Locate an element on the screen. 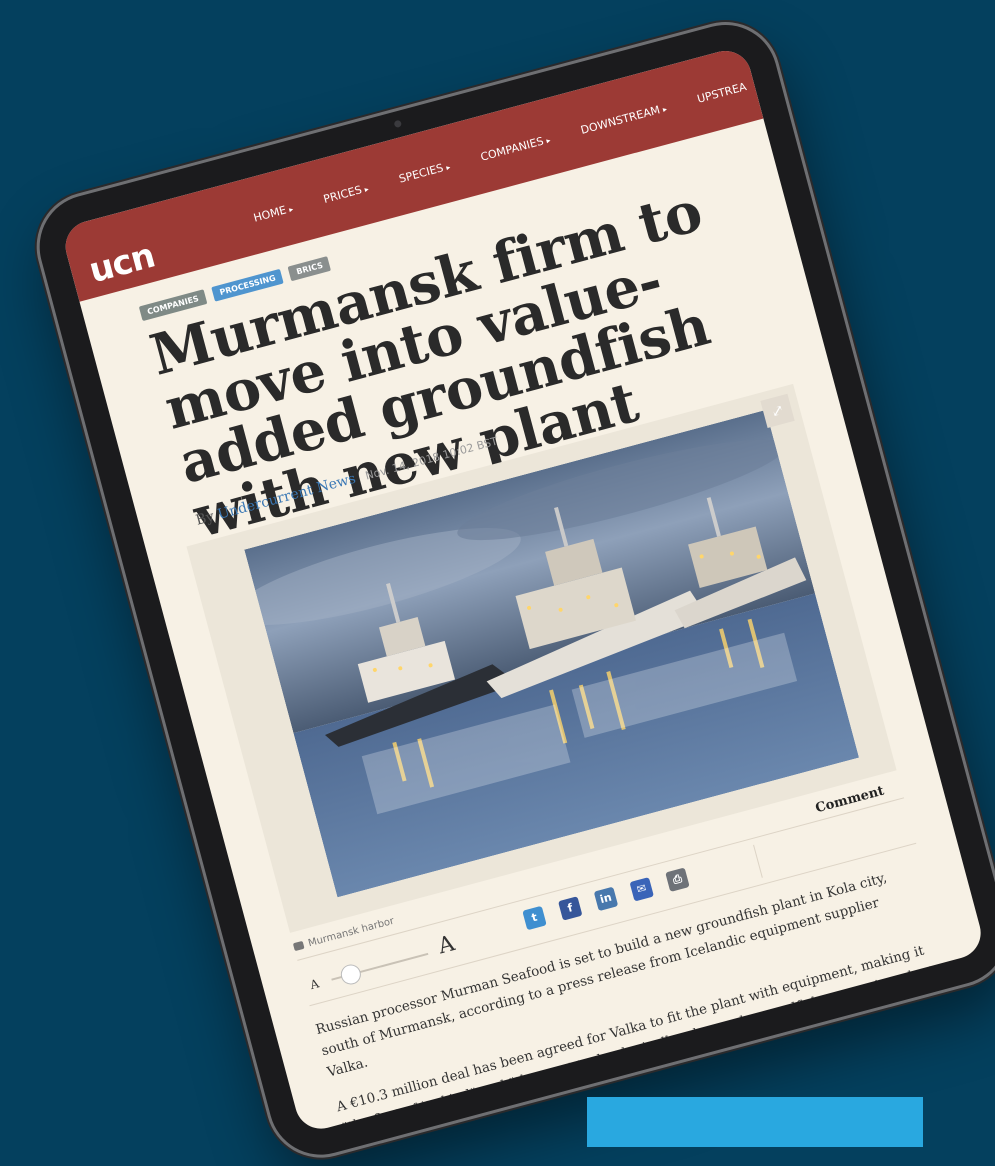 This screenshot has width=995, height=1166. nav-item-upstream: UPSTREA is located at coordinates (722, 93).